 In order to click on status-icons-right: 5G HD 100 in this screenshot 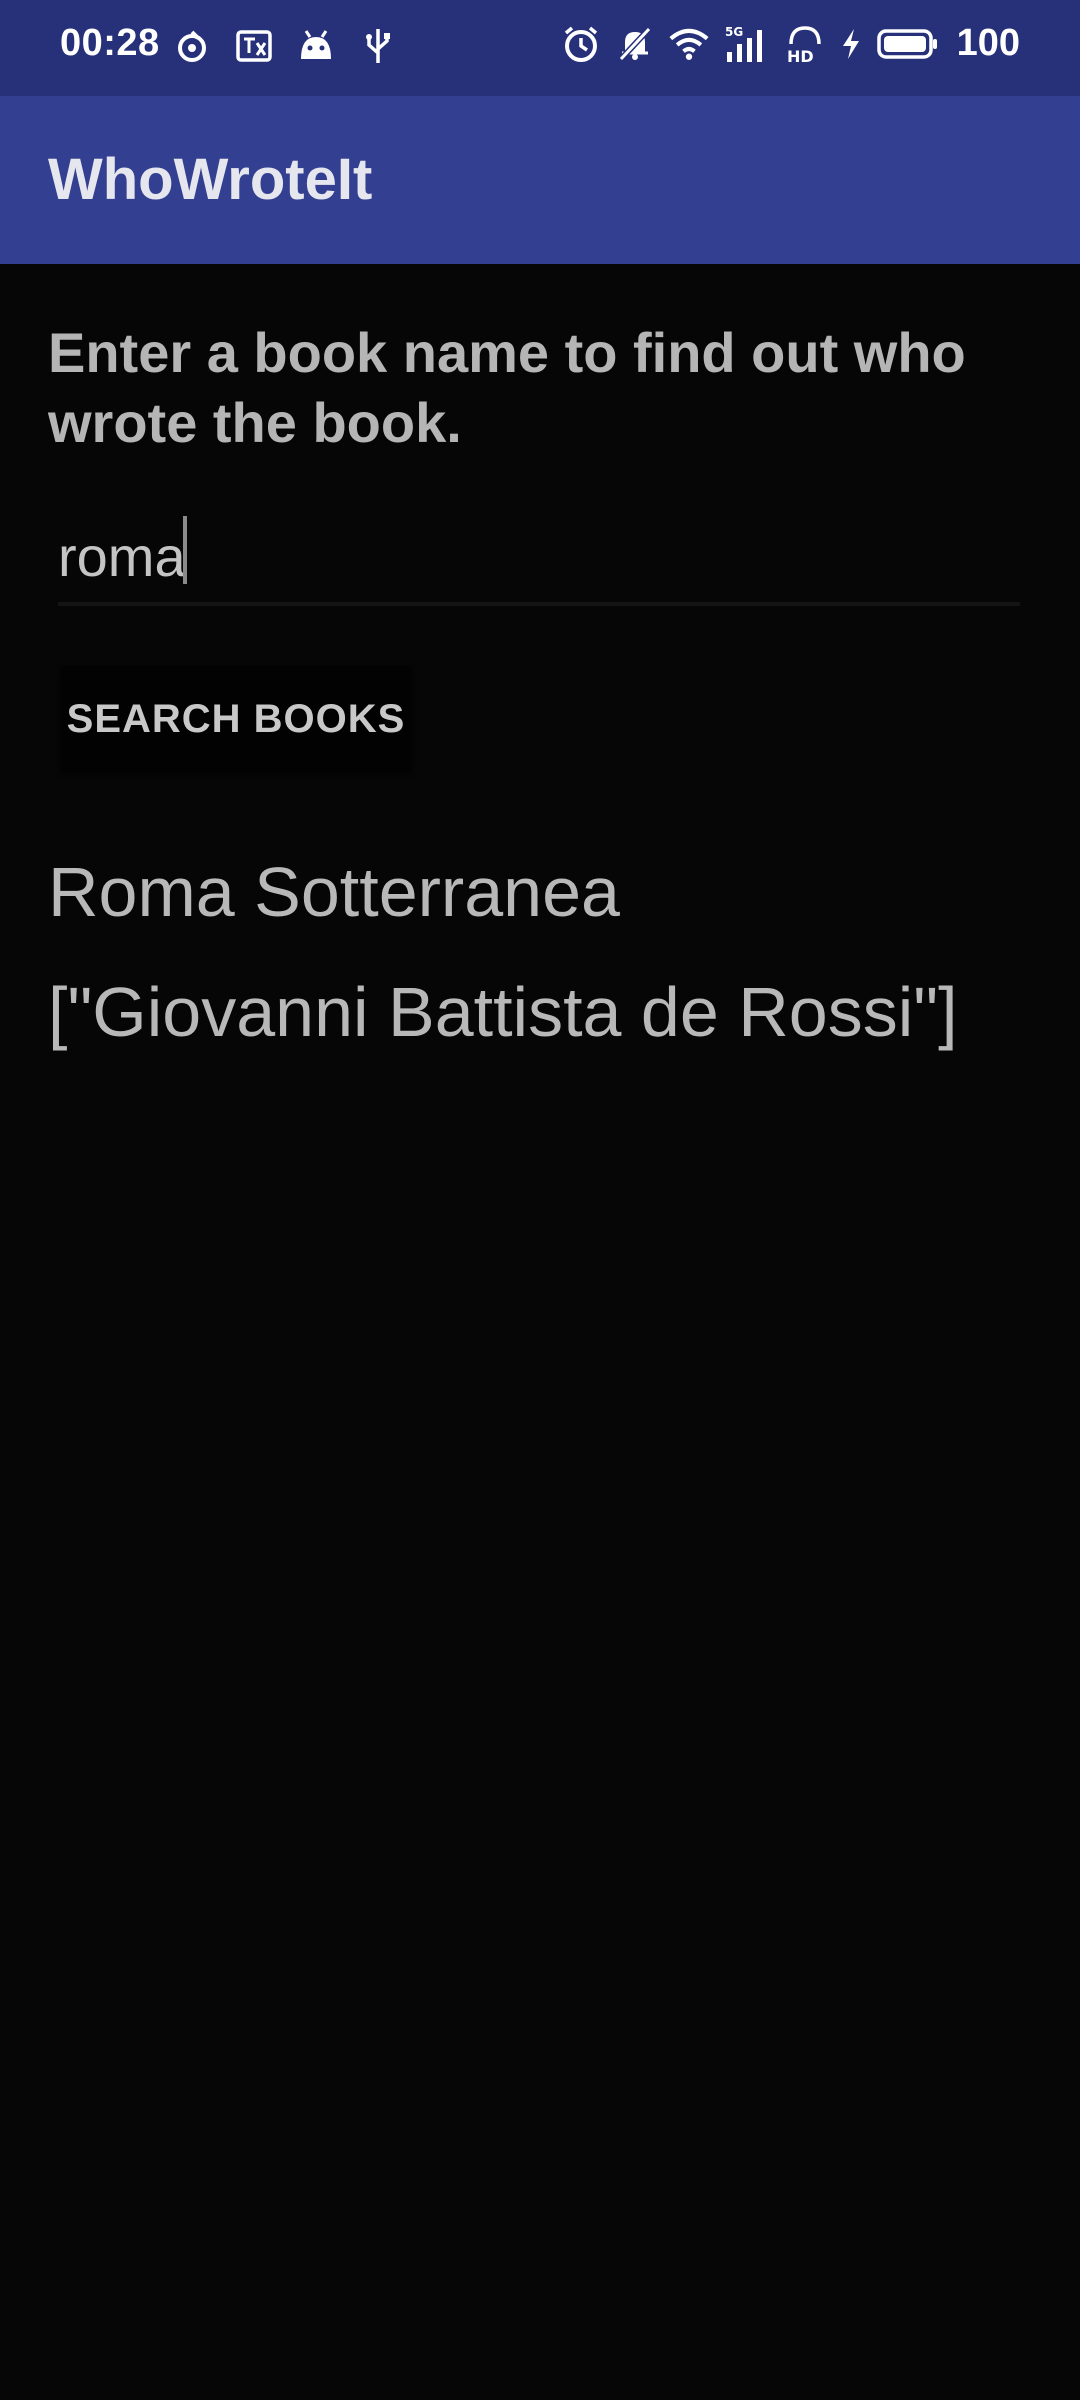, I will do `click(790, 43)`.